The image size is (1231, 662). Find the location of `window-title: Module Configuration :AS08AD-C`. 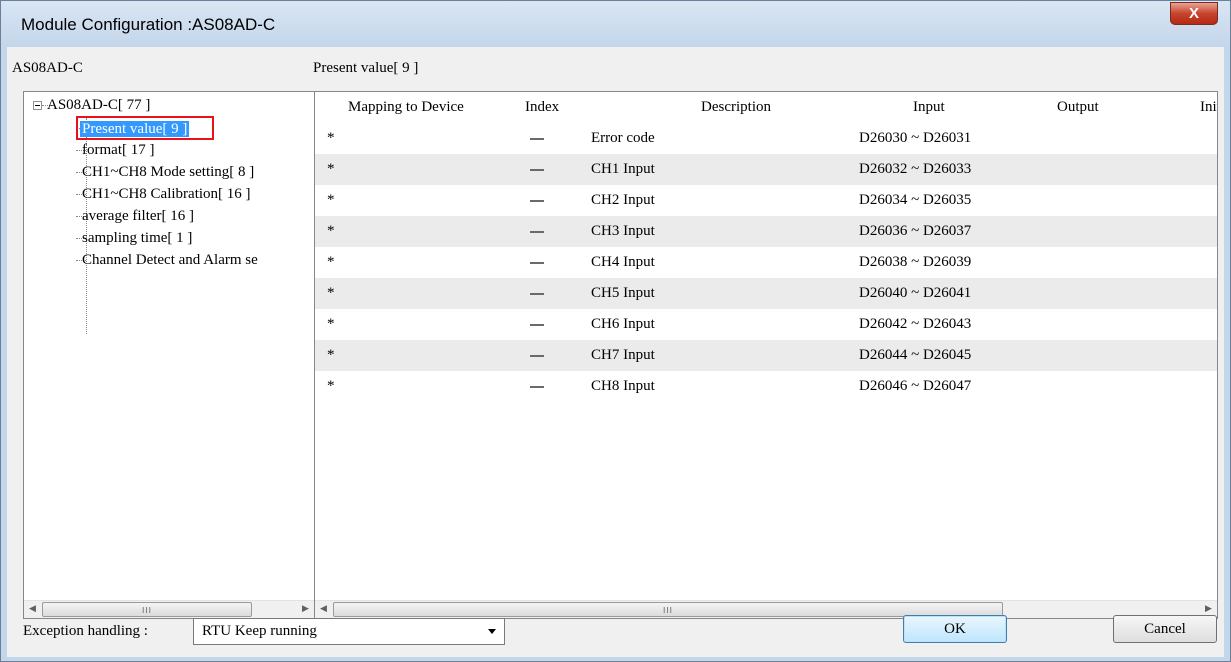

window-title: Module Configuration :AS08AD-C is located at coordinates (148, 24).